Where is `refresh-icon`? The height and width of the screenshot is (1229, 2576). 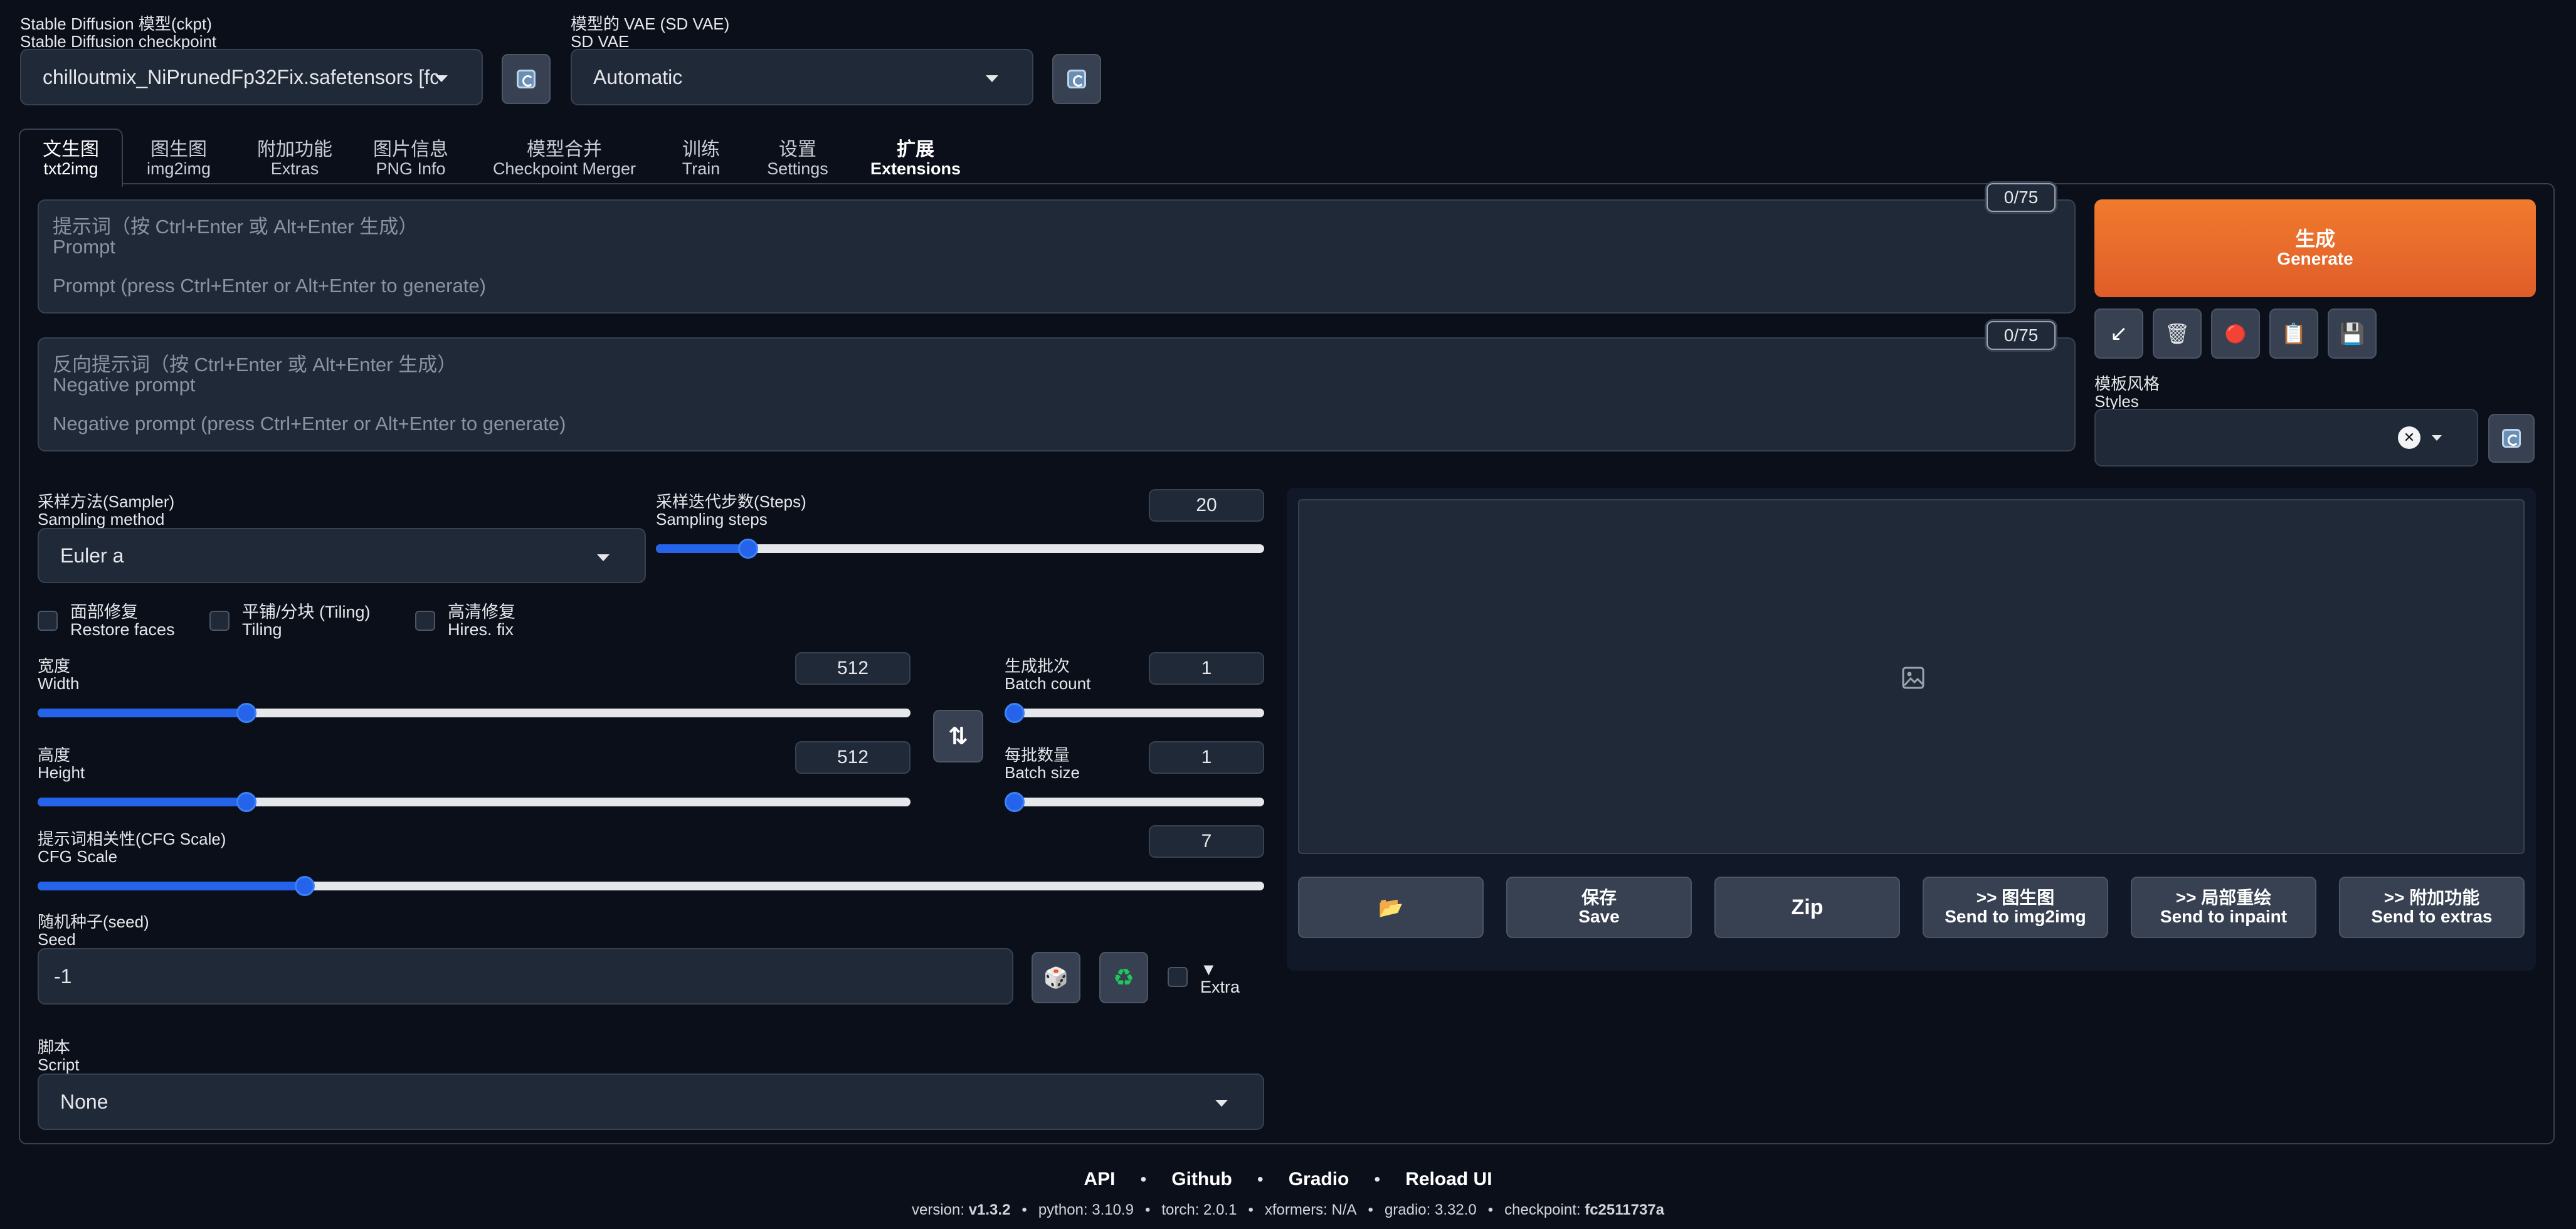
refresh-icon is located at coordinates (1076, 79).